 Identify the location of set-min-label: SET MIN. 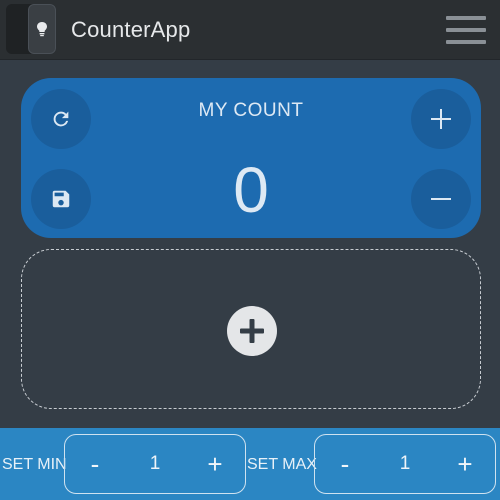
(34, 464).